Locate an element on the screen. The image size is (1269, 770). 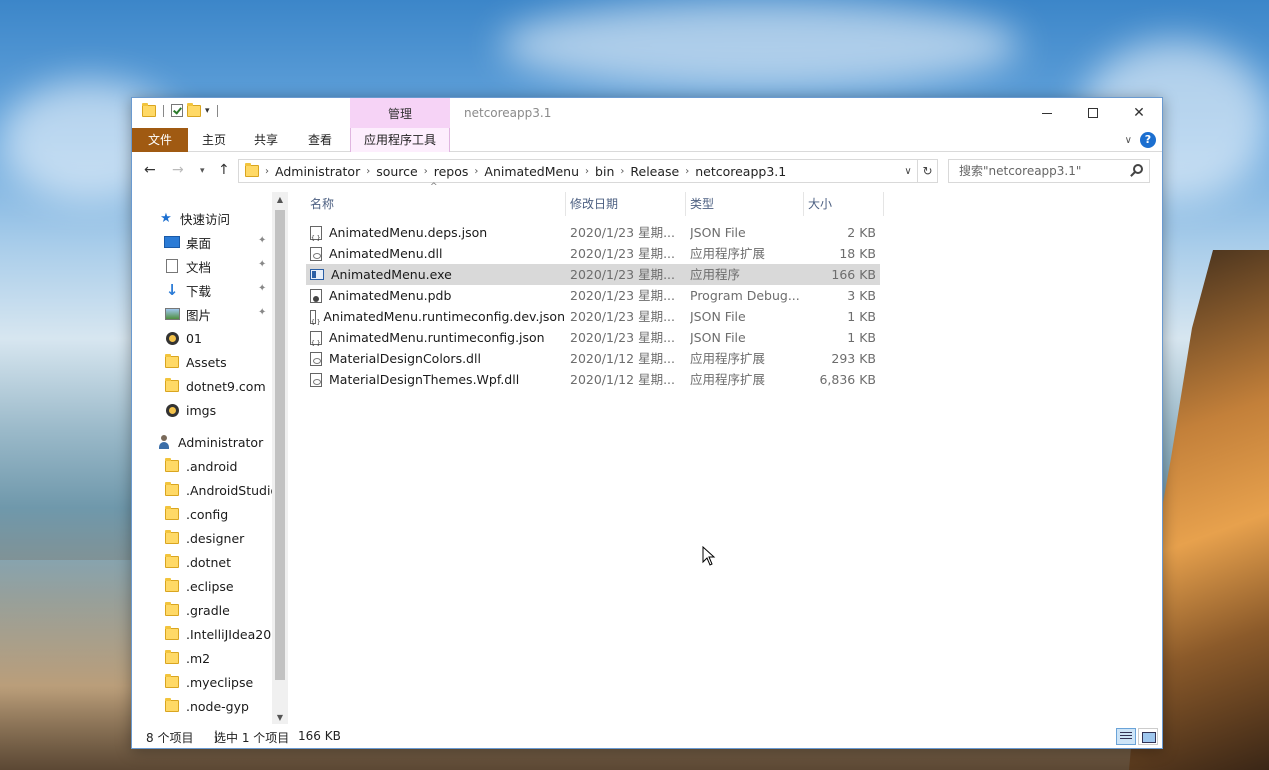
breadcrumb-netcoreapp: netcoreapp3.1 is located at coordinates (740, 171).